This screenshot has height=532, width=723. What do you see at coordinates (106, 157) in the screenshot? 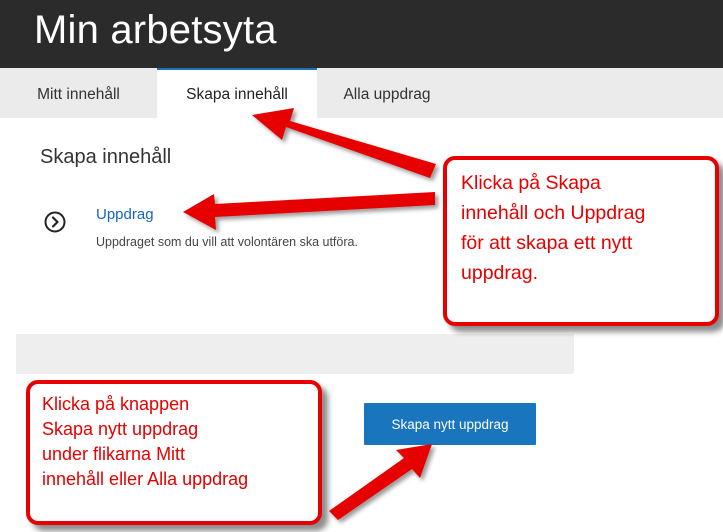
I see `section-title: Skapa innehåll` at bounding box center [106, 157].